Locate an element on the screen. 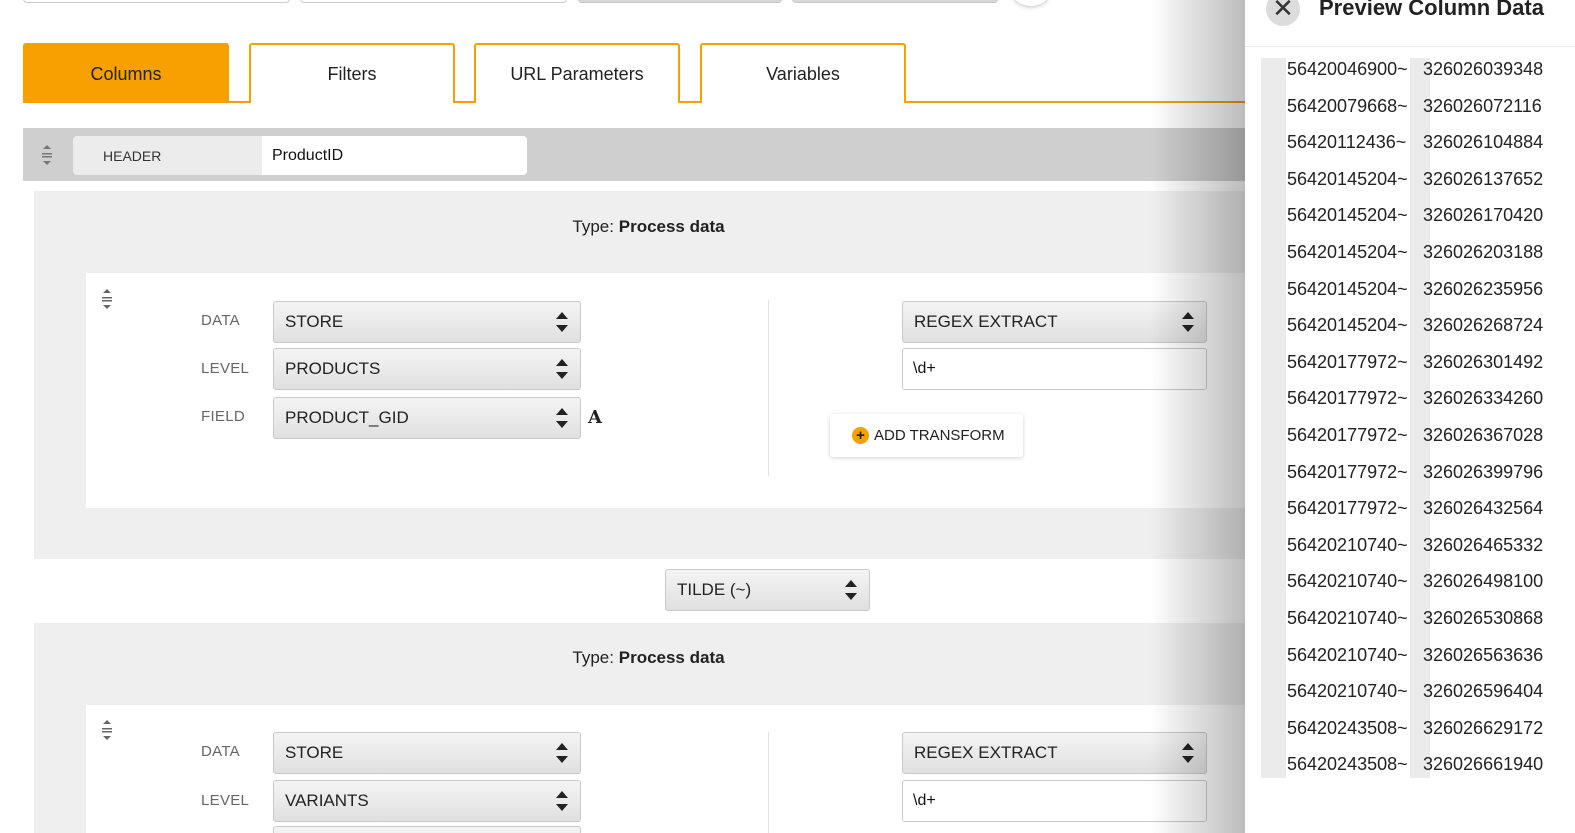  preview-row: 56420177972~ 326026399796 is located at coordinates (1410, 472).